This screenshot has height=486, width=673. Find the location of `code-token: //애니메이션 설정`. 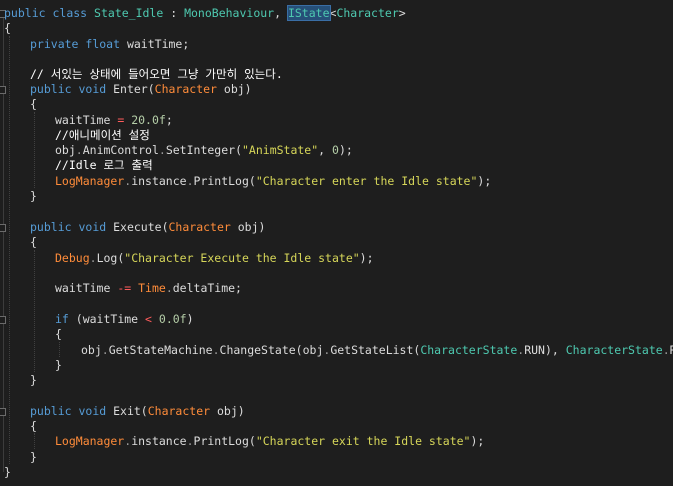

code-token: //애니메이션 설정 is located at coordinates (102, 135).